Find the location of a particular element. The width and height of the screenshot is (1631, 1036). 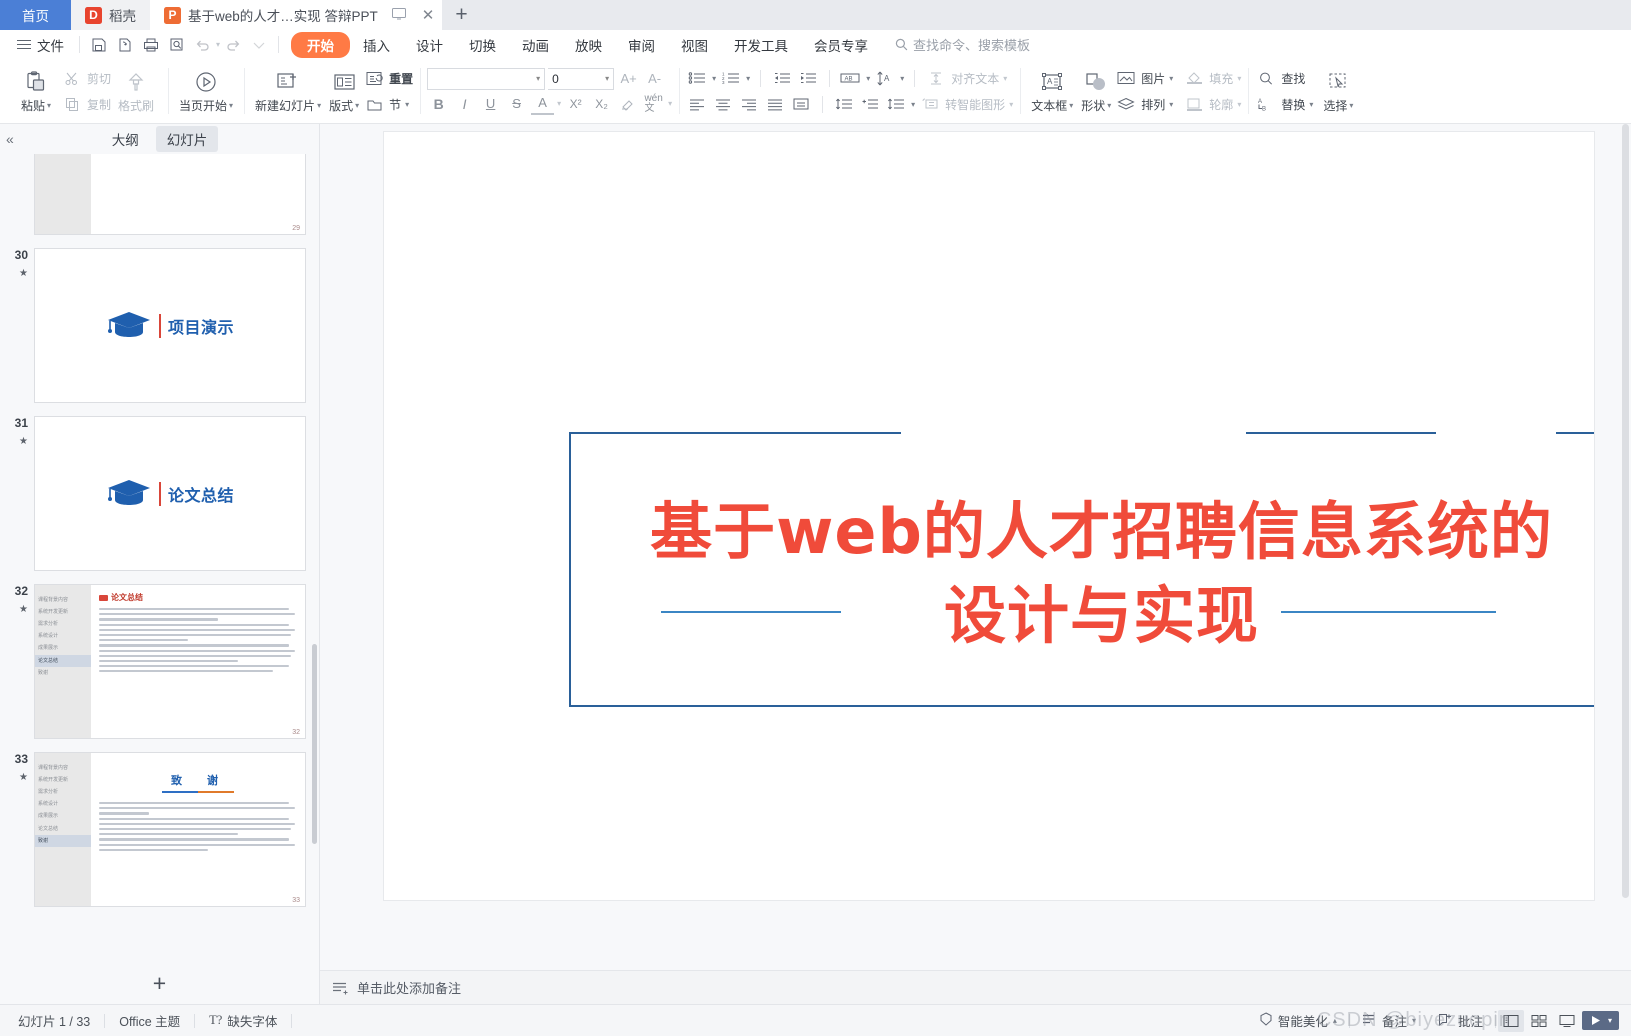

comment-button: 批注 is located at coordinates (1460, 1020).